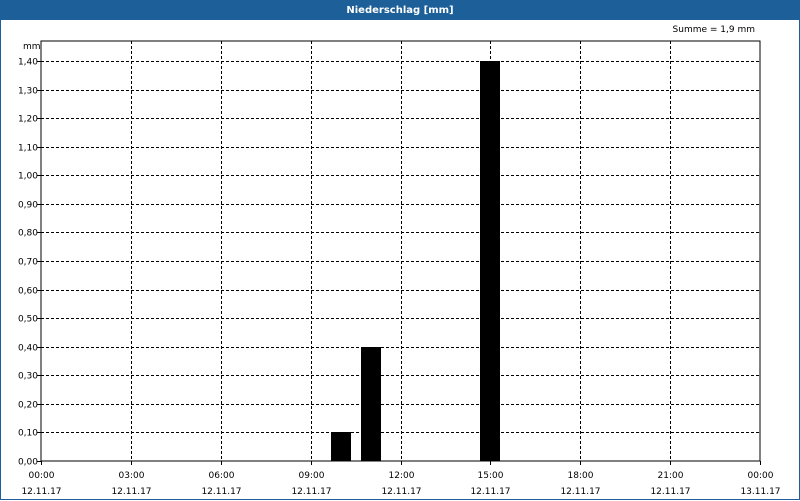 This screenshot has height=501, width=800. Describe the element at coordinates (28, 349) in the screenshot. I see `y-tick-label: 0,40` at that location.